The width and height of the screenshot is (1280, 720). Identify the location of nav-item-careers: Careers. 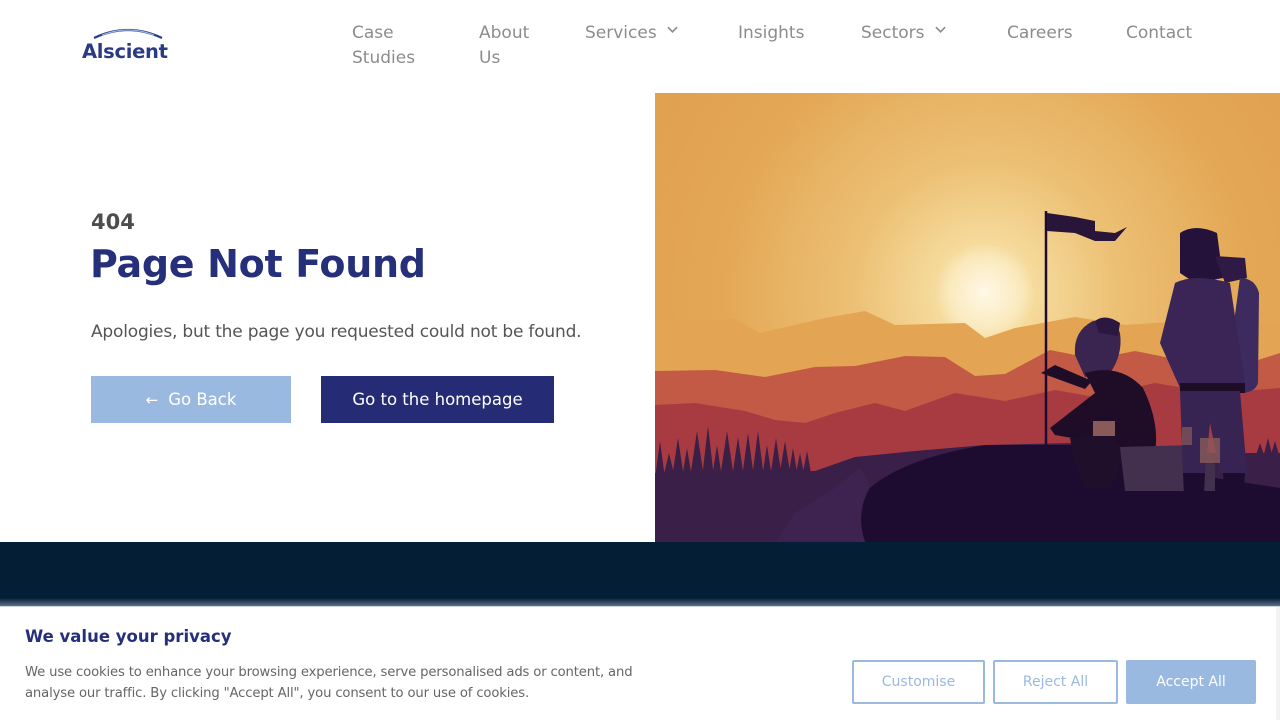
(1040, 33).